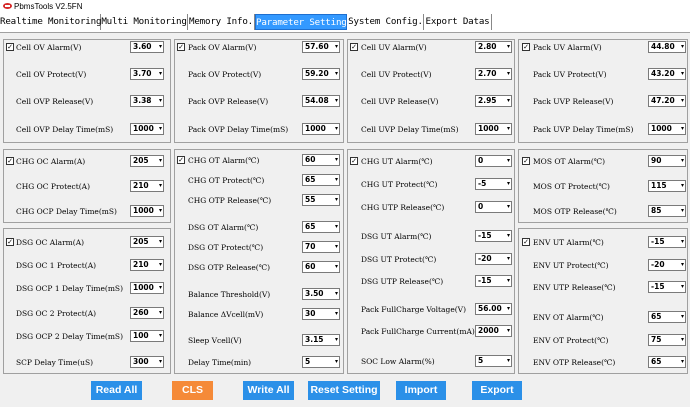 This screenshot has width=690, height=407. What do you see at coordinates (268, 390) in the screenshot?
I see `write-all-button: Write All` at bounding box center [268, 390].